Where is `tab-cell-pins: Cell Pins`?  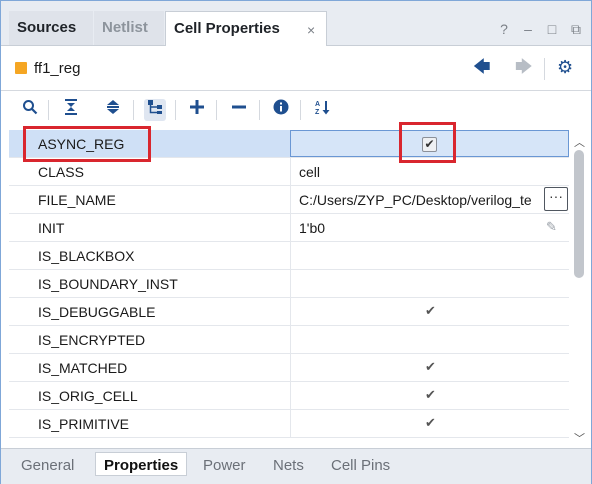 tab-cell-pins: Cell Pins is located at coordinates (360, 465).